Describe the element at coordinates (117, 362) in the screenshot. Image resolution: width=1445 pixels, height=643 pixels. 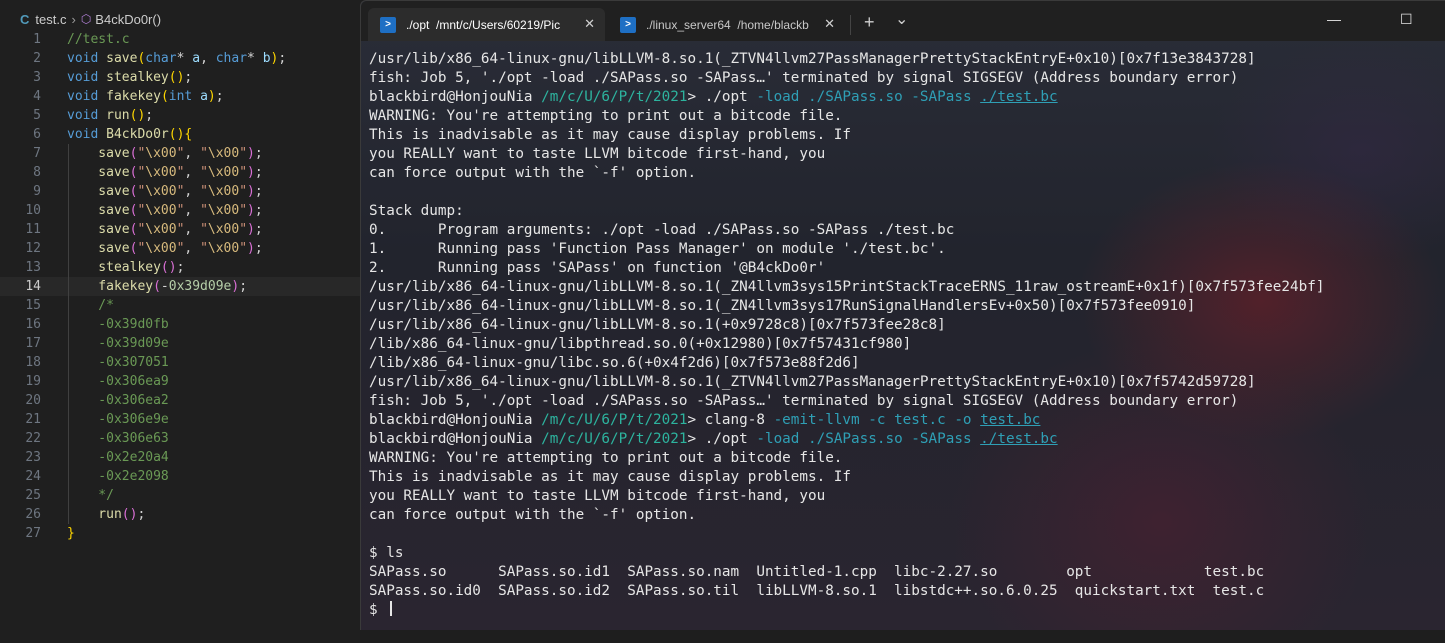
I see `code-text: -0x307051` at that location.